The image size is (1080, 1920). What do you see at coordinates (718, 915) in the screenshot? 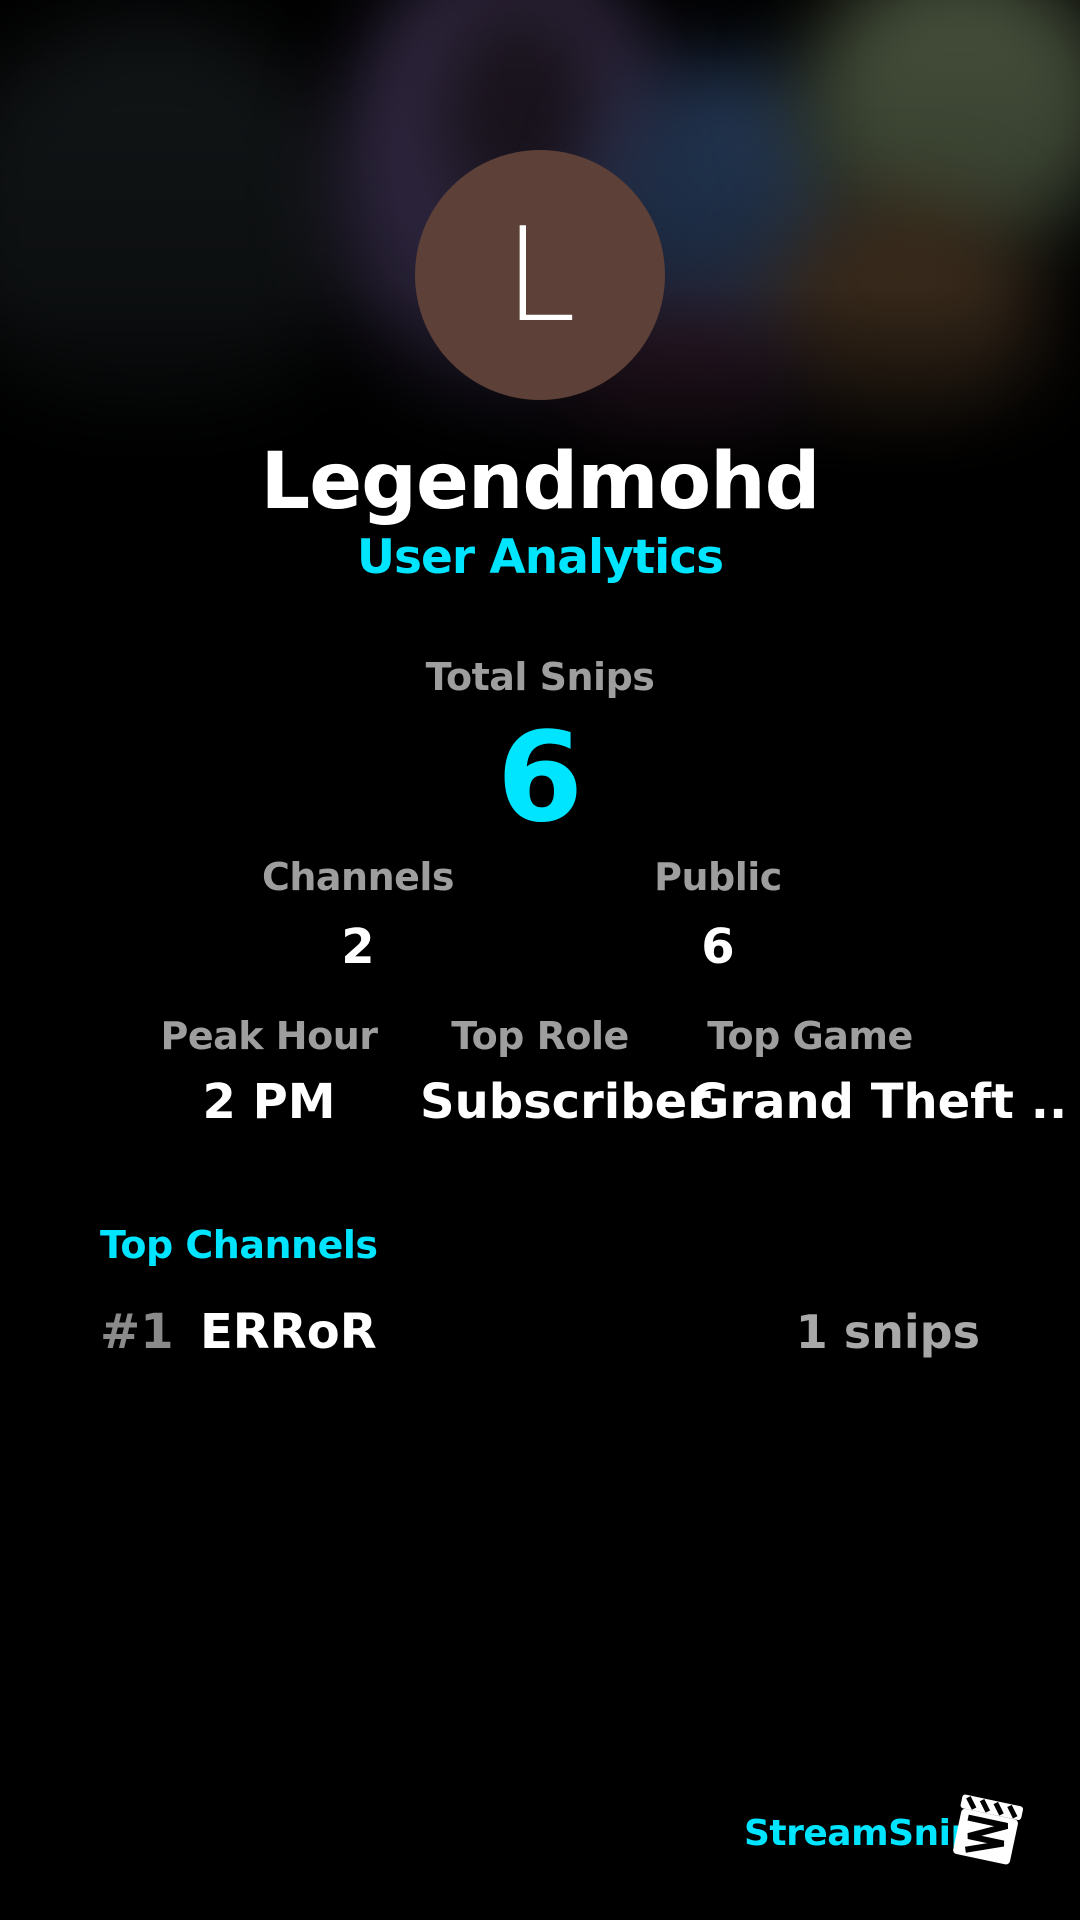
I see `public-stat: Public 6` at bounding box center [718, 915].